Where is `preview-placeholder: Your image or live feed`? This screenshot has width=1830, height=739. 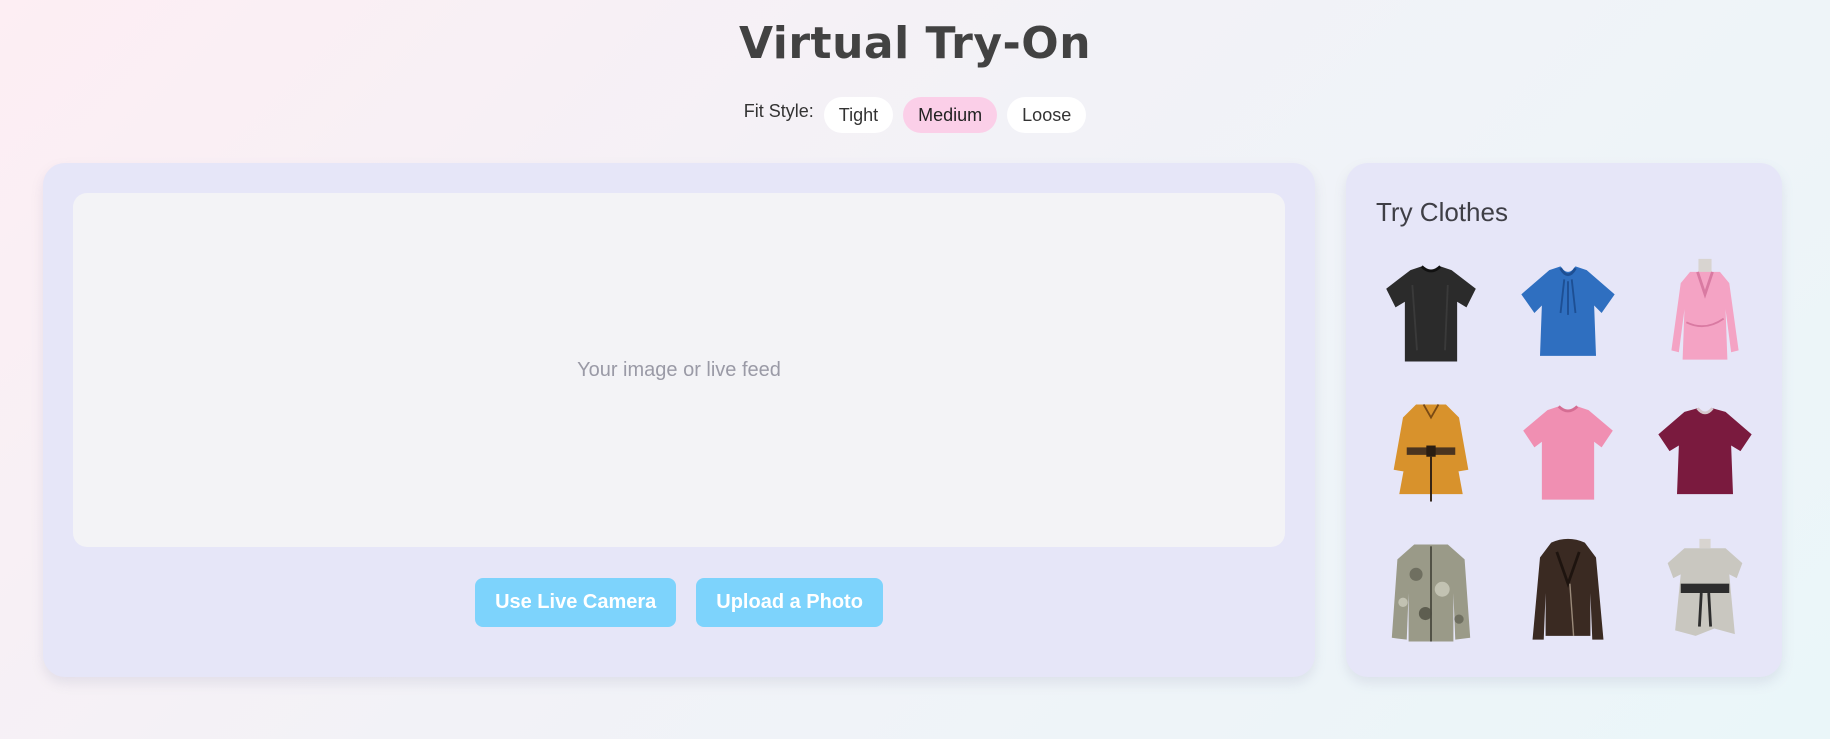 preview-placeholder: Your image or live feed is located at coordinates (679, 369).